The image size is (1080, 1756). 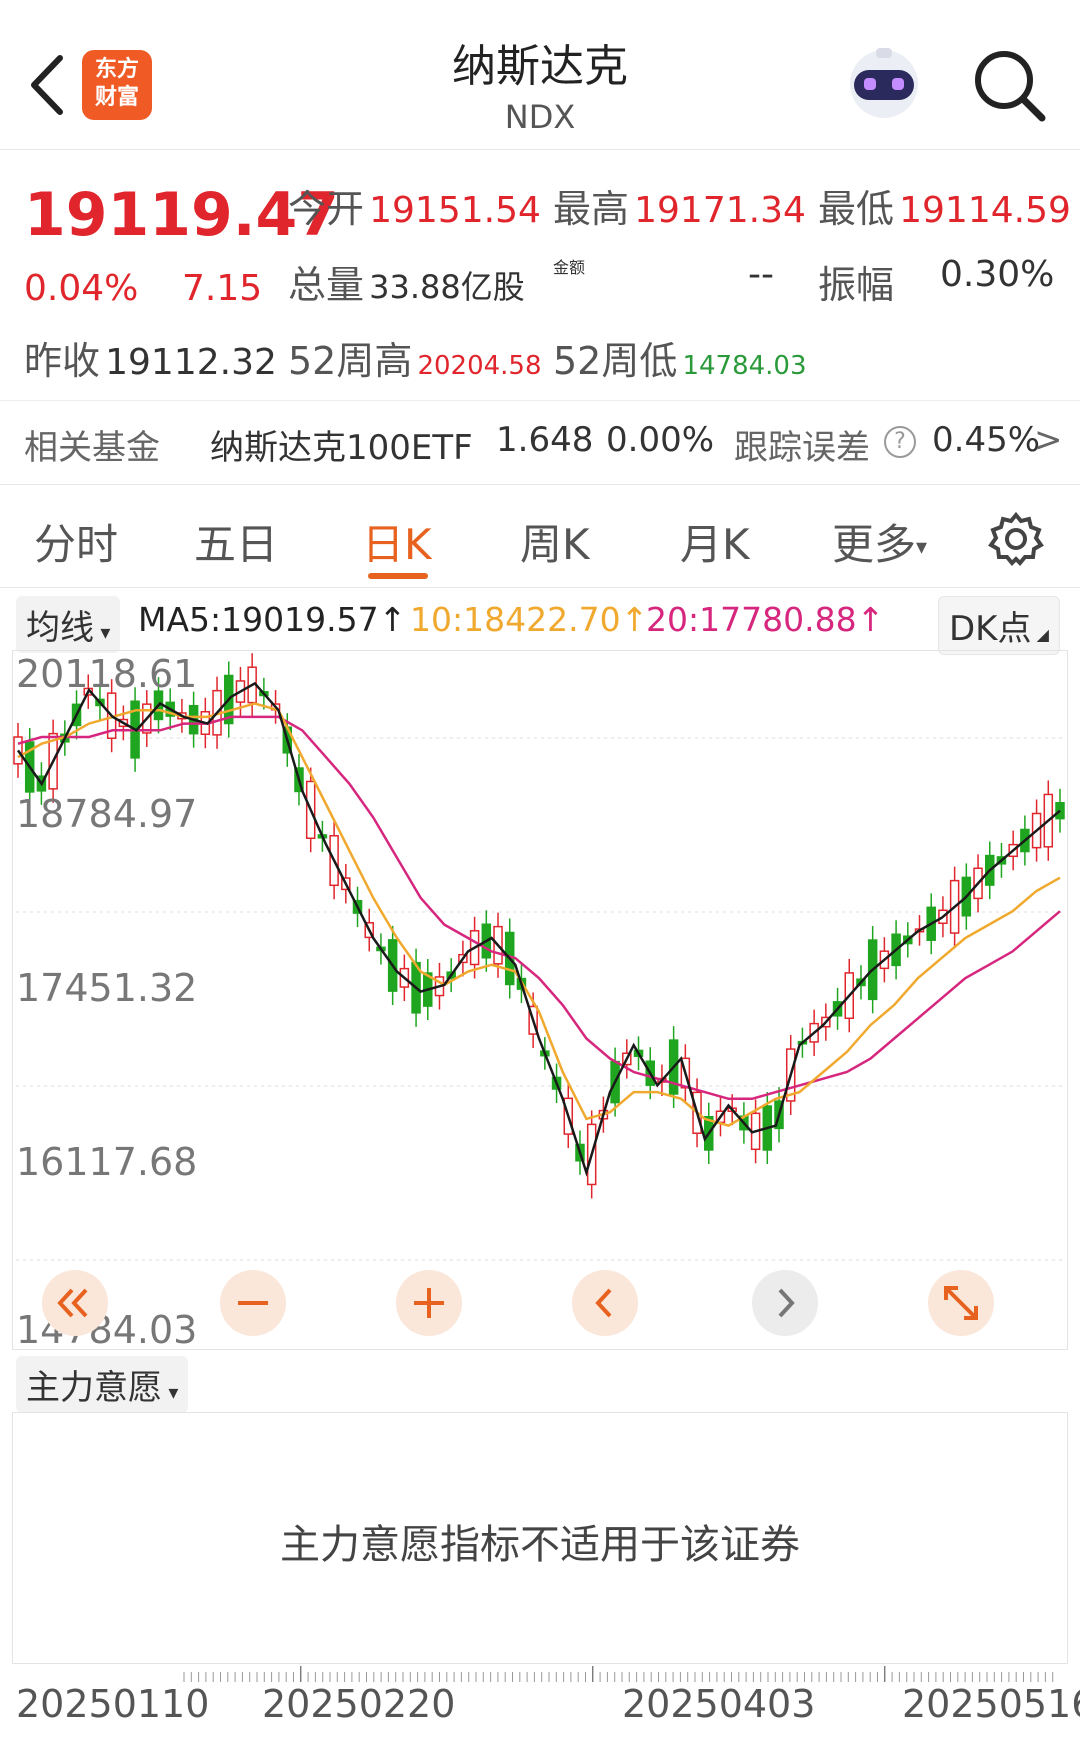 I want to click on wk52-low: 52周低 14784.03, so click(x=680, y=357).